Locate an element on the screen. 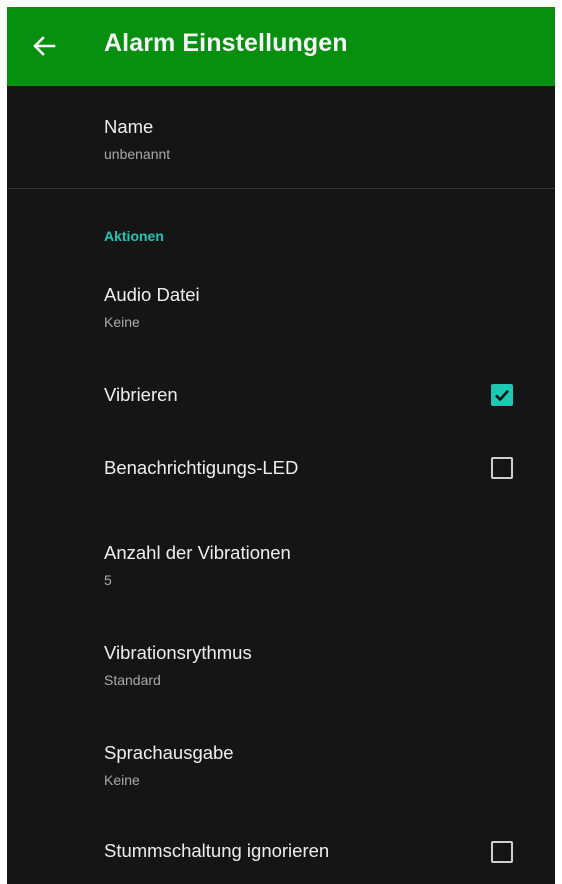 This screenshot has width=562, height=884. vibrate-checkbox is located at coordinates (502, 395).